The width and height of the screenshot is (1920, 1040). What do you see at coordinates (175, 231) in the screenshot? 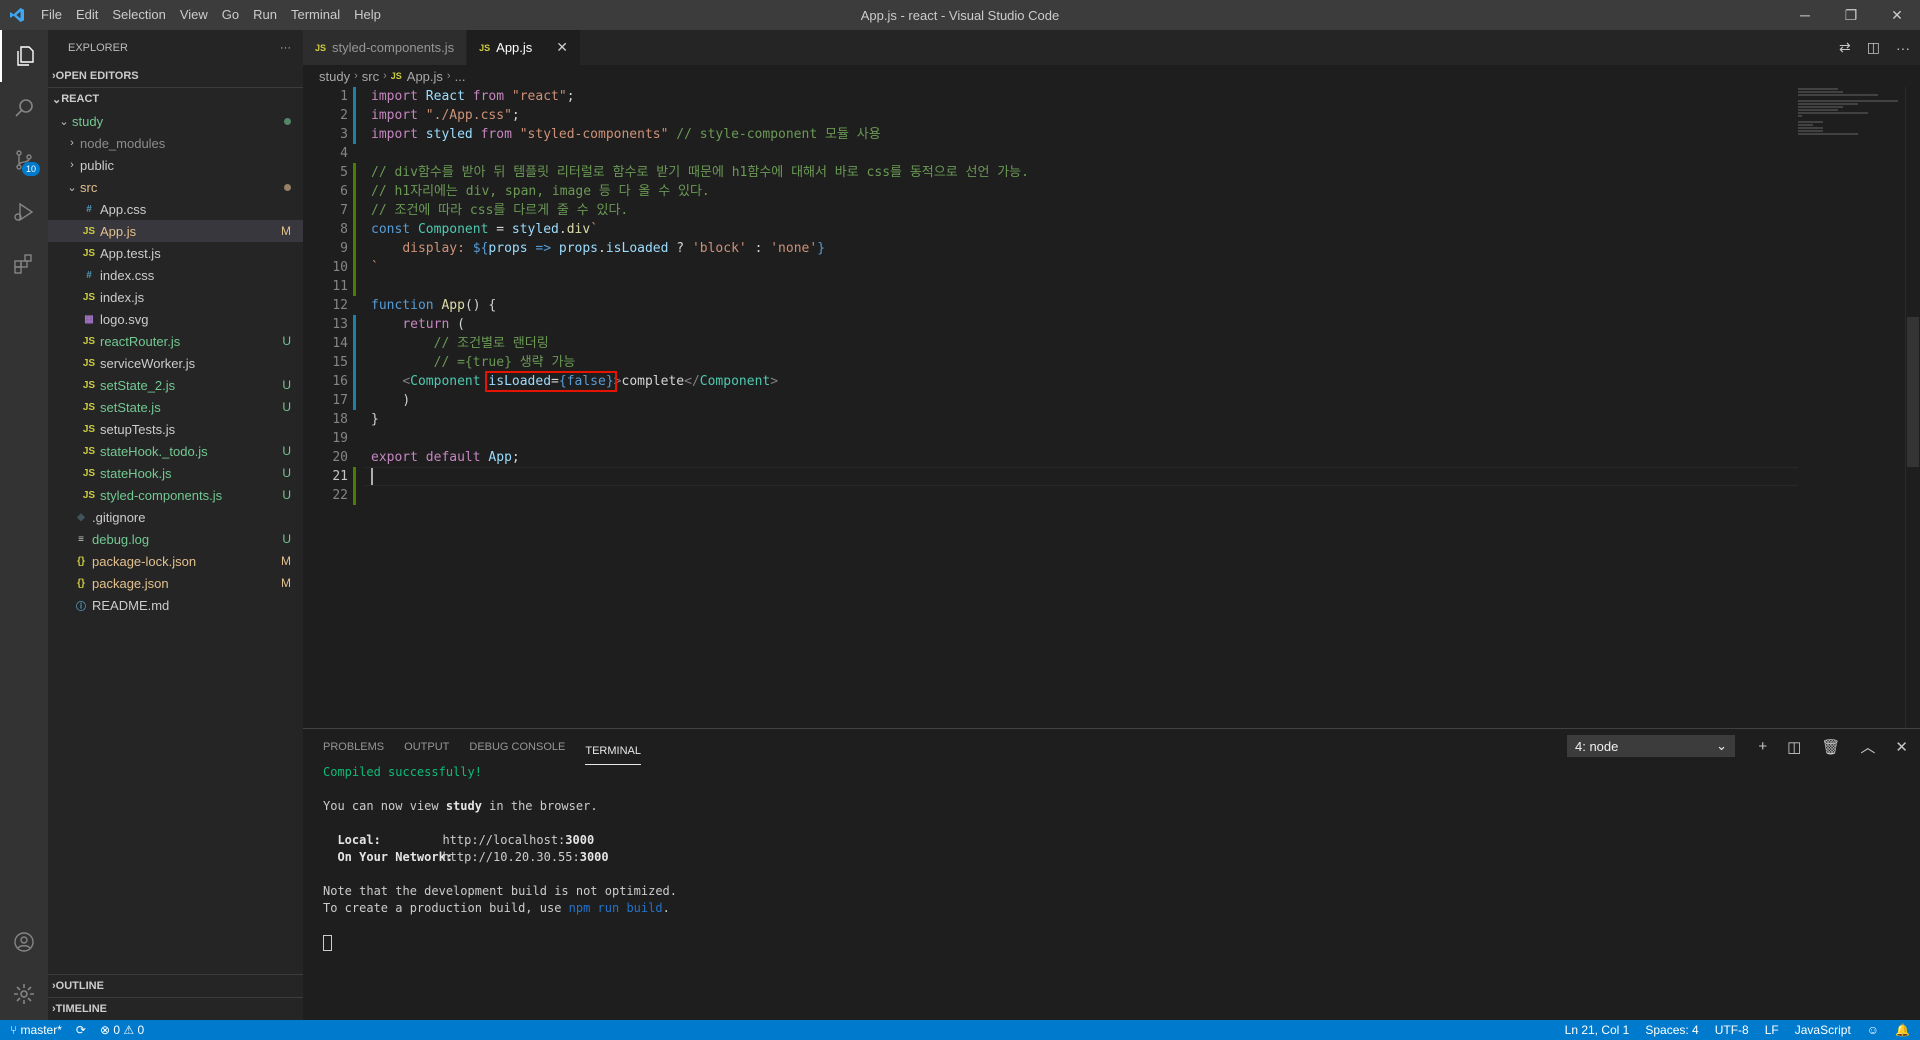
I see `file-item: JS App.js M` at bounding box center [175, 231].